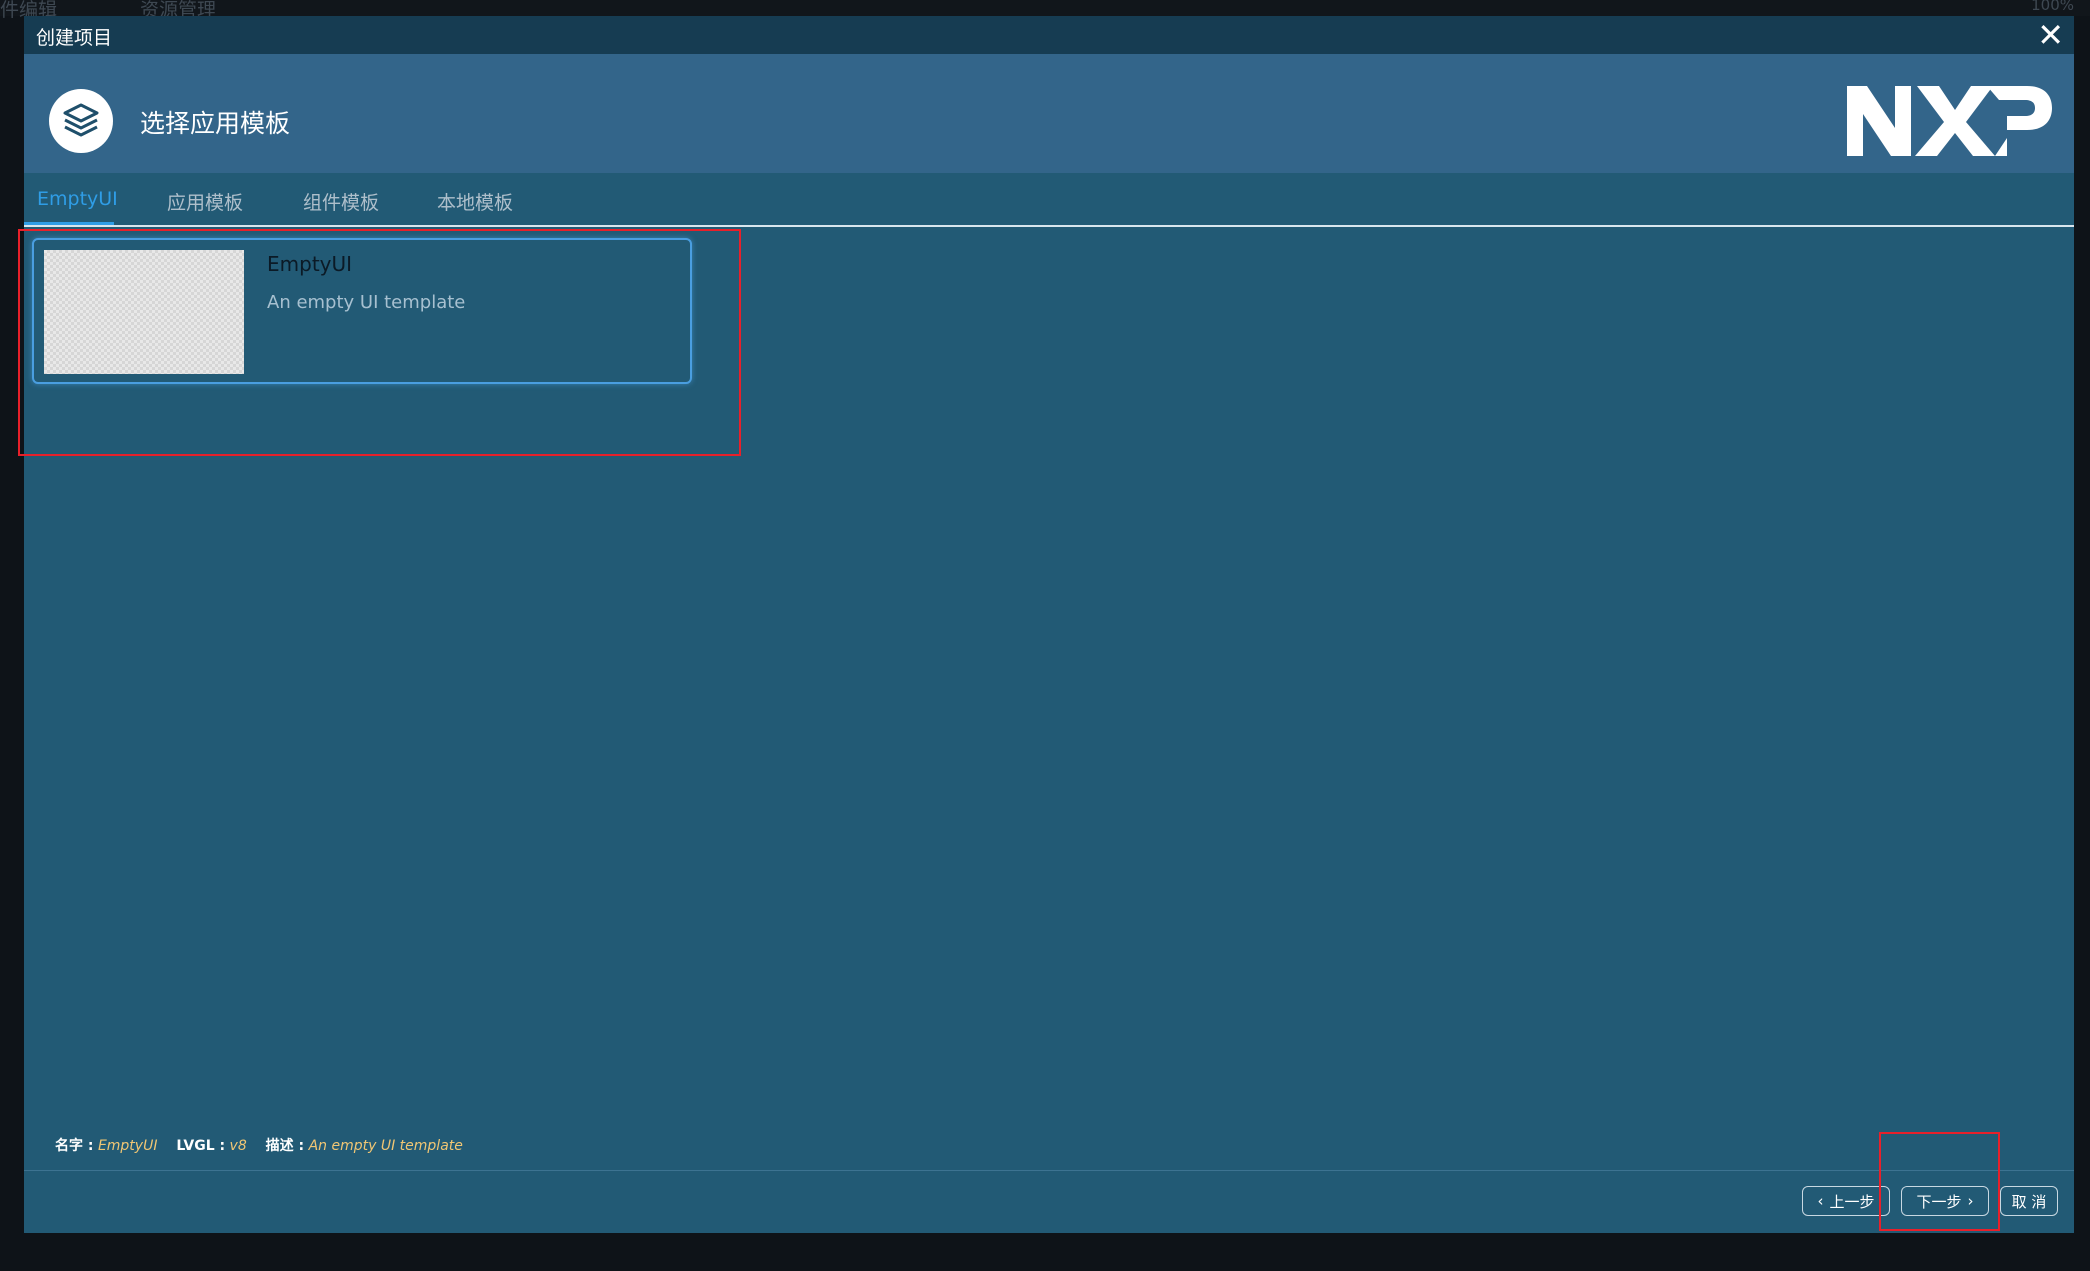  I want to click on layers-icon, so click(81, 121).